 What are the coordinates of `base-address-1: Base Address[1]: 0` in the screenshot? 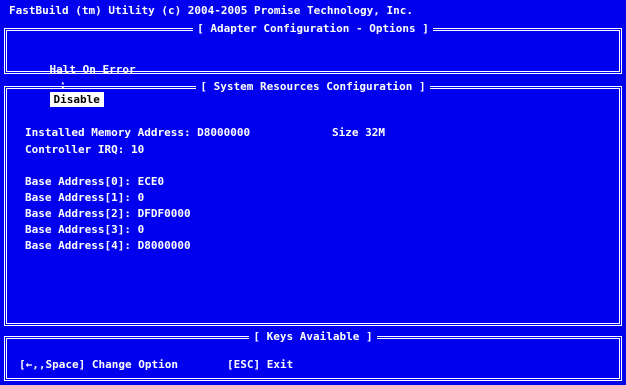 It's located at (85, 197).